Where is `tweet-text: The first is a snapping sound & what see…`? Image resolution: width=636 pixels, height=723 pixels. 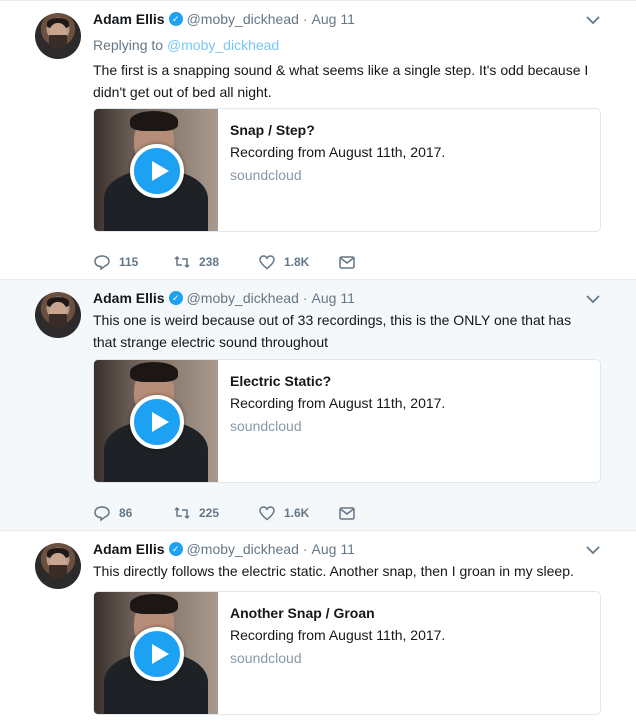 tweet-text: The first is a snapping sound & what see… is located at coordinates (341, 81).